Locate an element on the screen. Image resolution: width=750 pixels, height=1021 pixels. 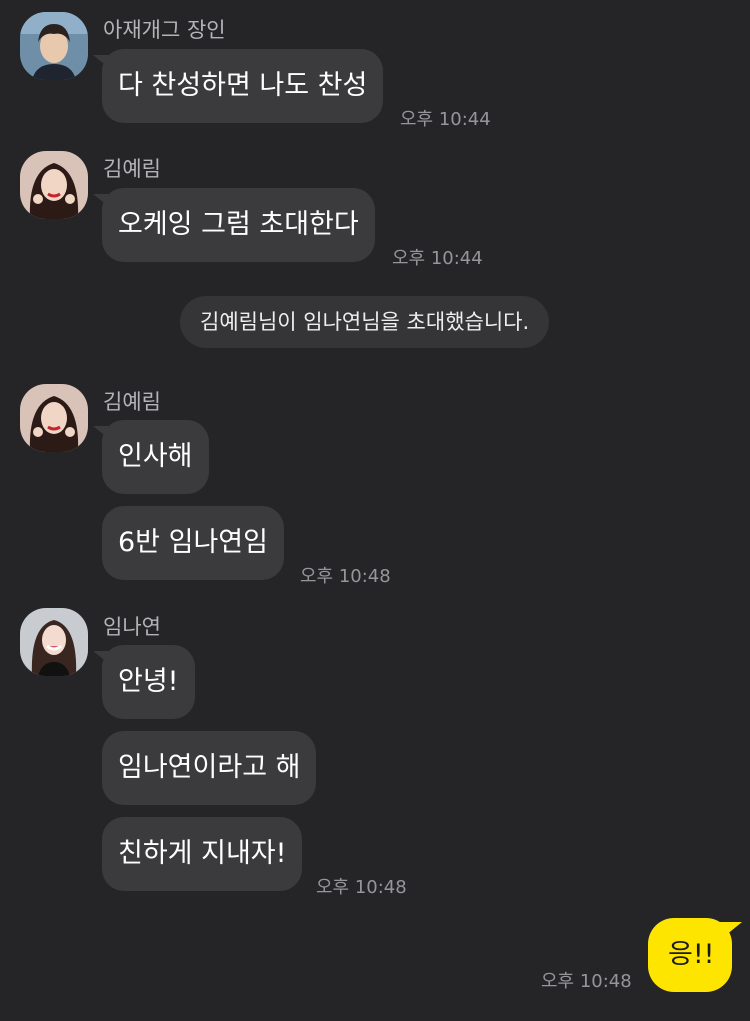
my-message-bubble: 응!! is located at coordinates (695, 955).